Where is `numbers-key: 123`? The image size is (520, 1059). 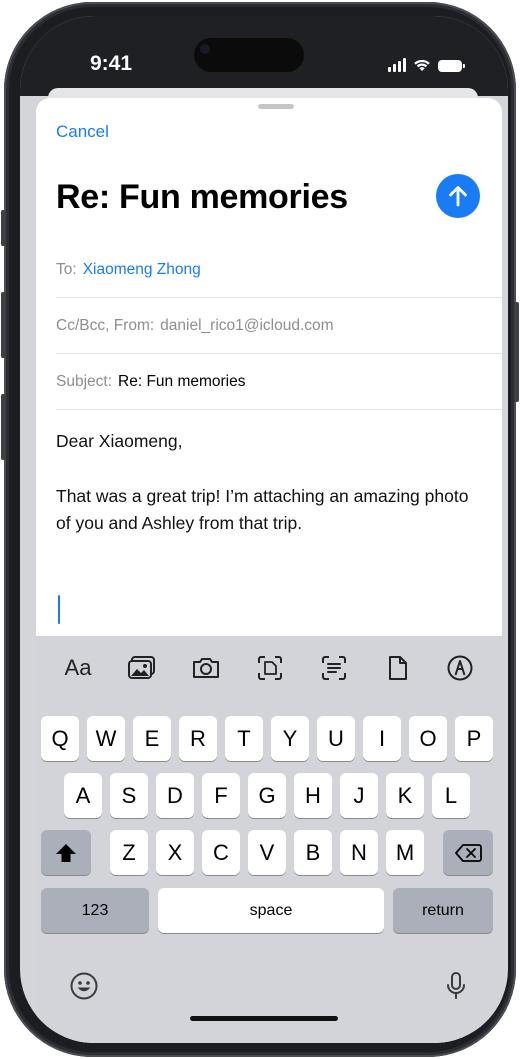
numbers-key: 123 is located at coordinates (95, 910).